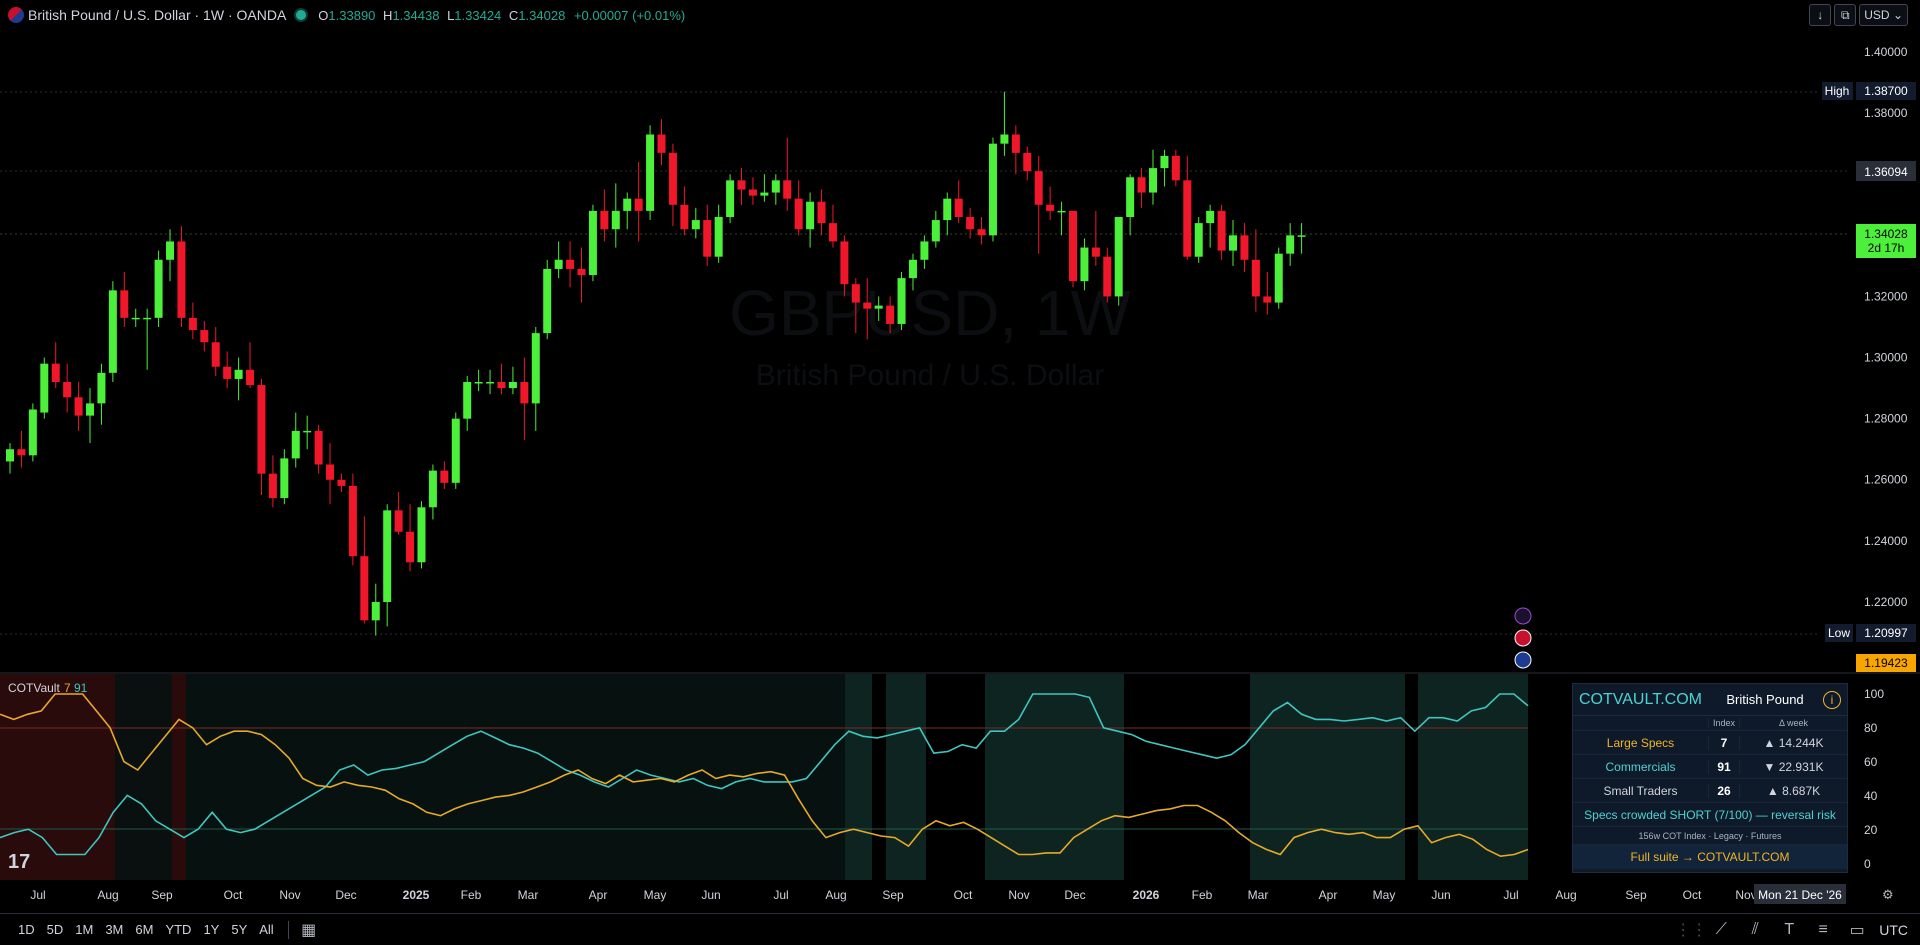 The height and width of the screenshot is (945, 1920). Describe the element at coordinates (710, 895) in the screenshot. I see `time-tick-label: Jun` at that location.